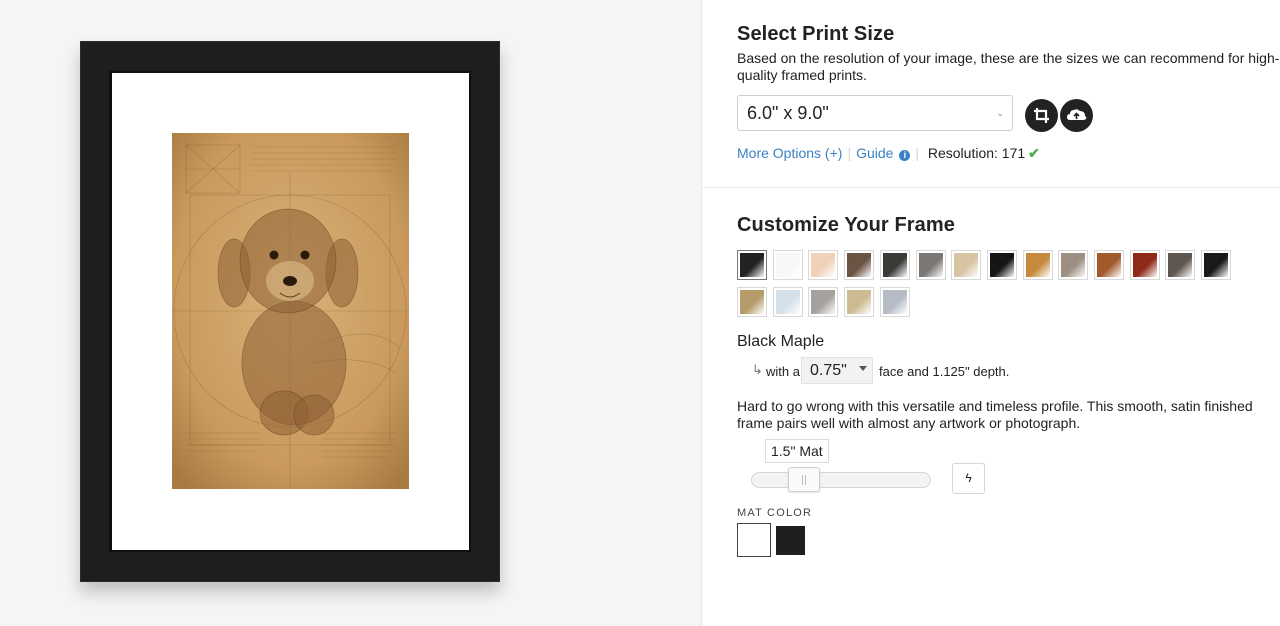  I want to click on print-size-title: Select Print Size, so click(816, 34).